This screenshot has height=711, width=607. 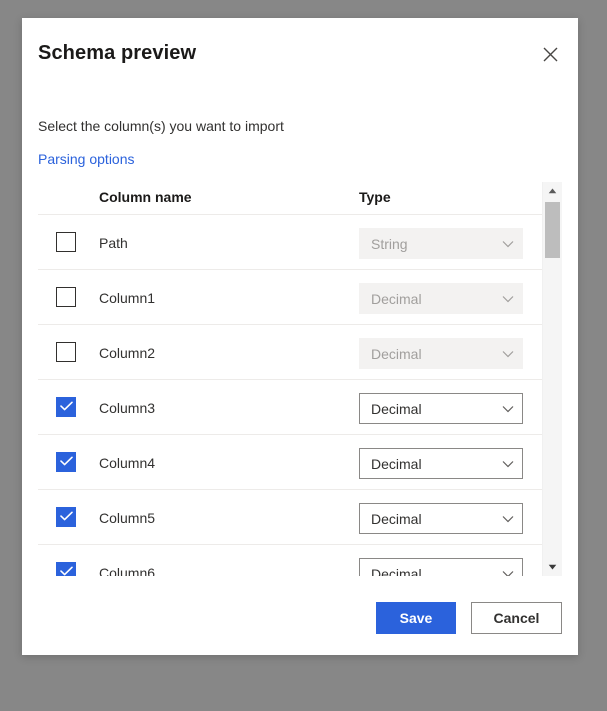 What do you see at coordinates (127, 408) in the screenshot?
I see `column-name-label: Column3` at bounding box center [127, 408].